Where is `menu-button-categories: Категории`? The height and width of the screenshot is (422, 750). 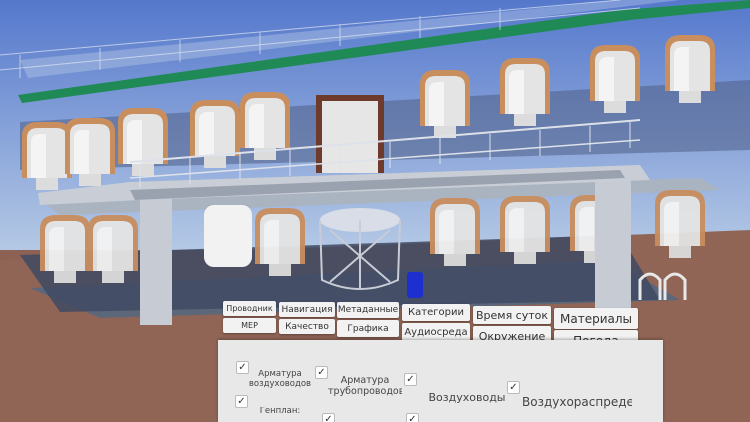
menu-button-categories: Категории is located at coordinates (436, 312).